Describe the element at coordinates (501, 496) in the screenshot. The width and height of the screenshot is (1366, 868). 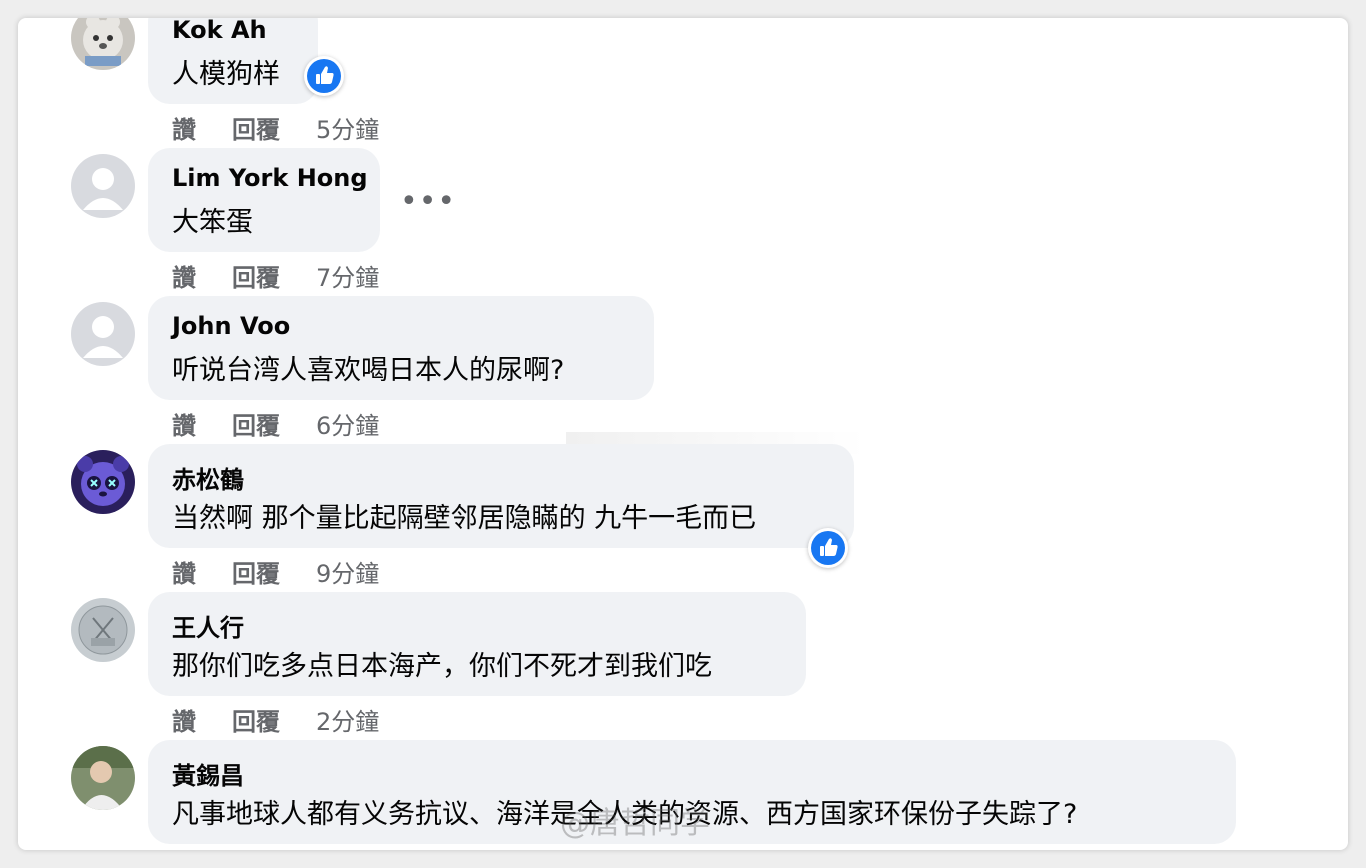
I see `comment-bubble: 赤松鶴 当然啊 那个量比起隔壁邻居隐瞞的 九牛一毛而已` at that location.